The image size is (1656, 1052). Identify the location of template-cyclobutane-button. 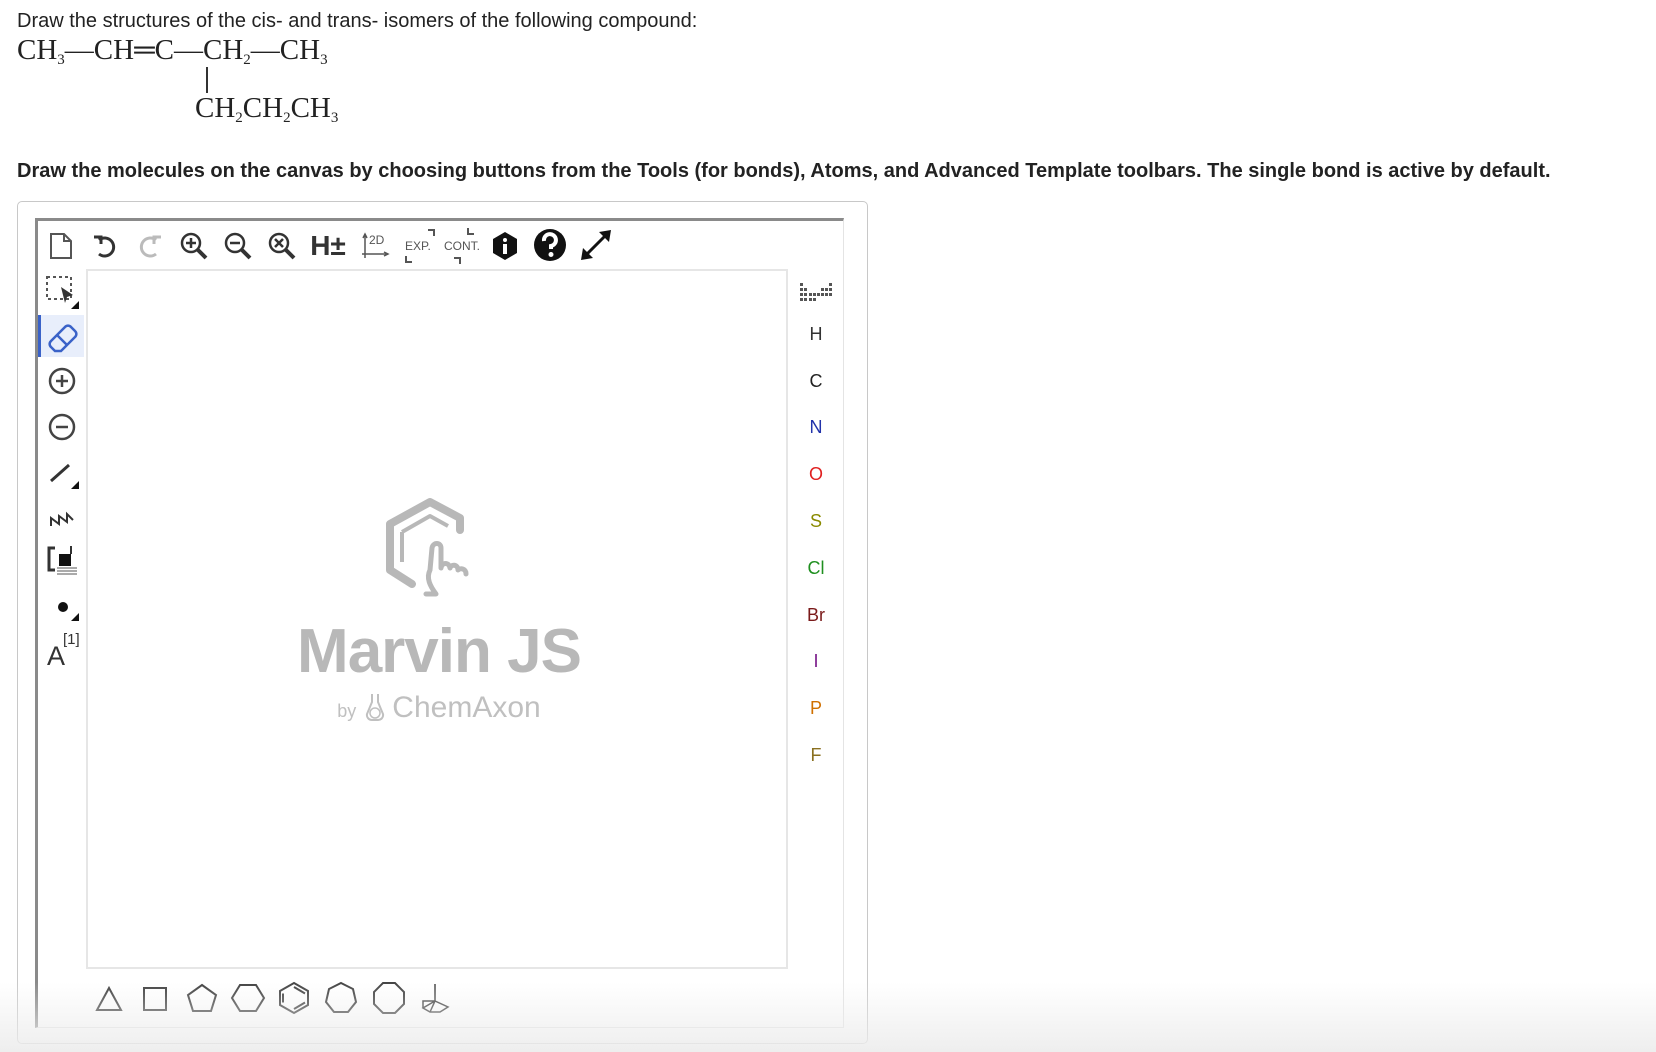
(155, 999).